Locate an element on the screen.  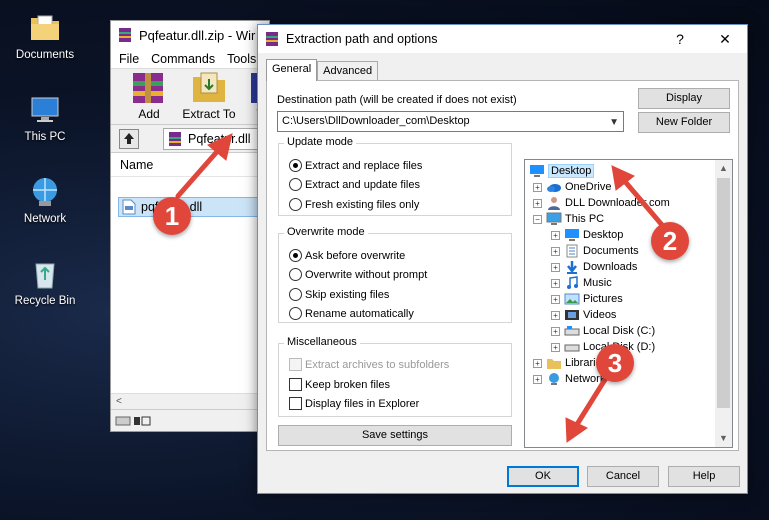
save-settings-button: Save settings is located at coordinates (395, 435).